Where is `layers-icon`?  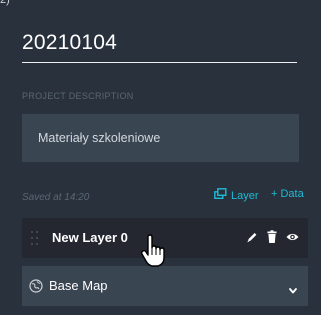 layers-icon is located at coordinates (220, 195).